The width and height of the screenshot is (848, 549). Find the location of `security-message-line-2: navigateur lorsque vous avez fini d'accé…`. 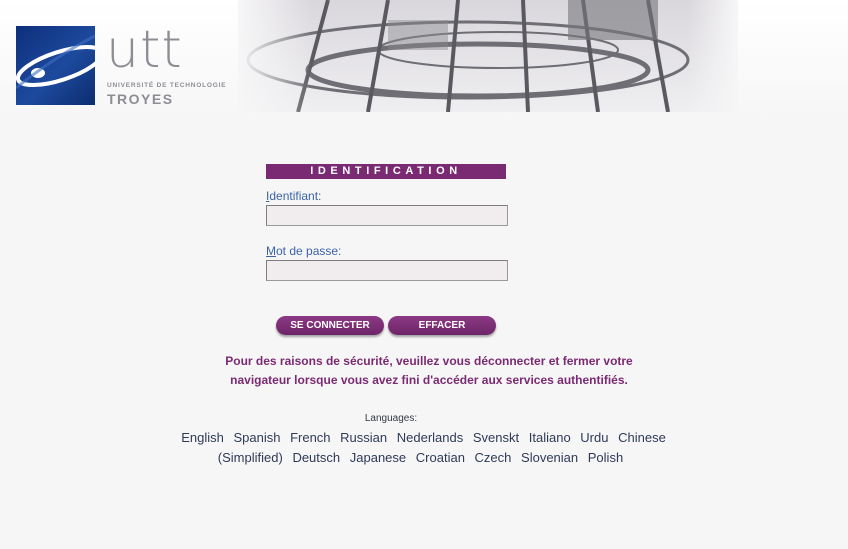

security-message-line-2: navigateur lorsque vous avez fini d'accé… is located at coordinates (429, 379).